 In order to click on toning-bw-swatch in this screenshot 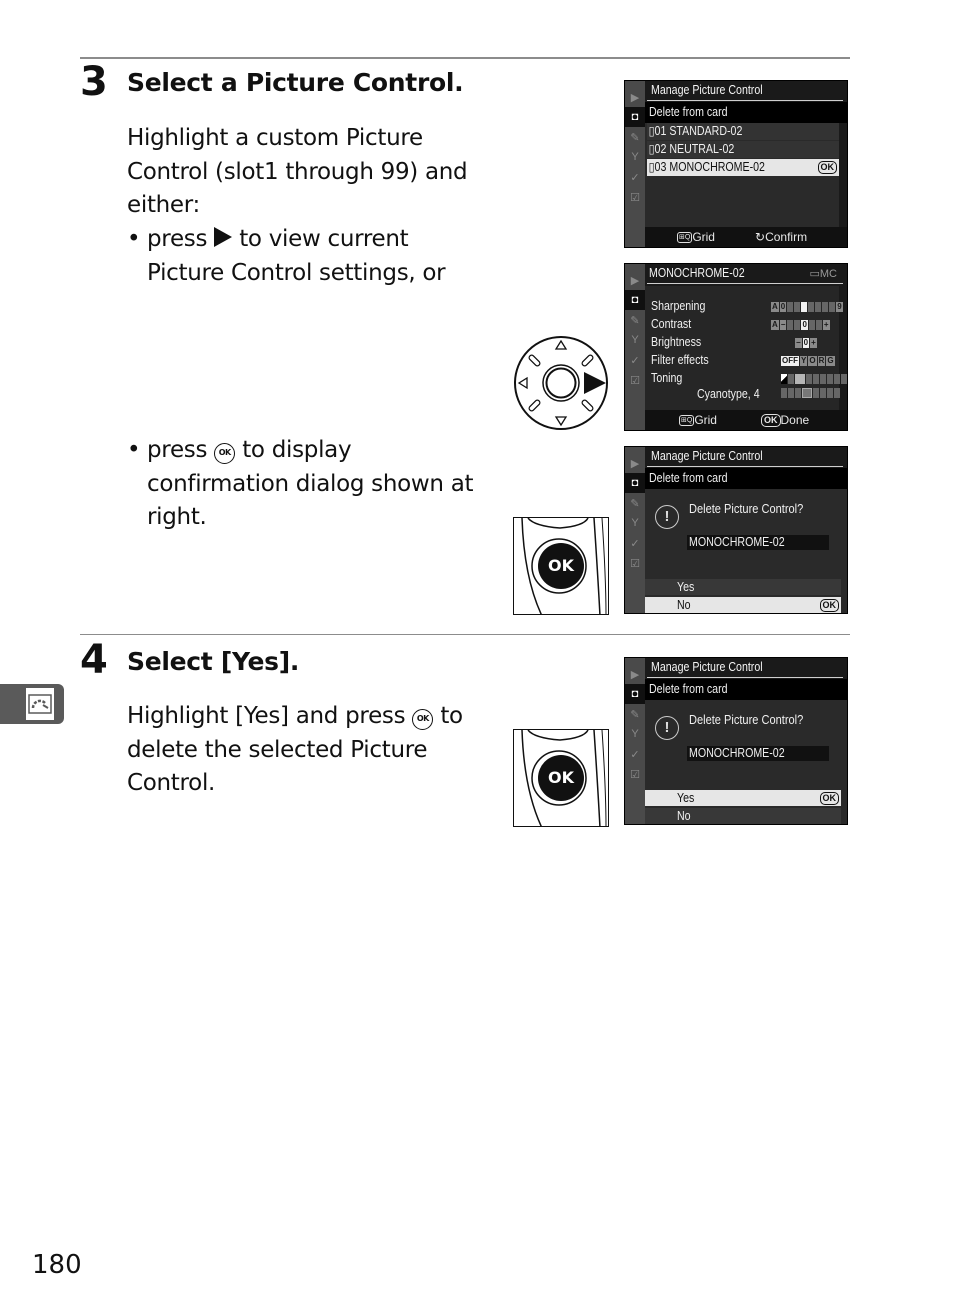, I will do `click(784, 379)`.